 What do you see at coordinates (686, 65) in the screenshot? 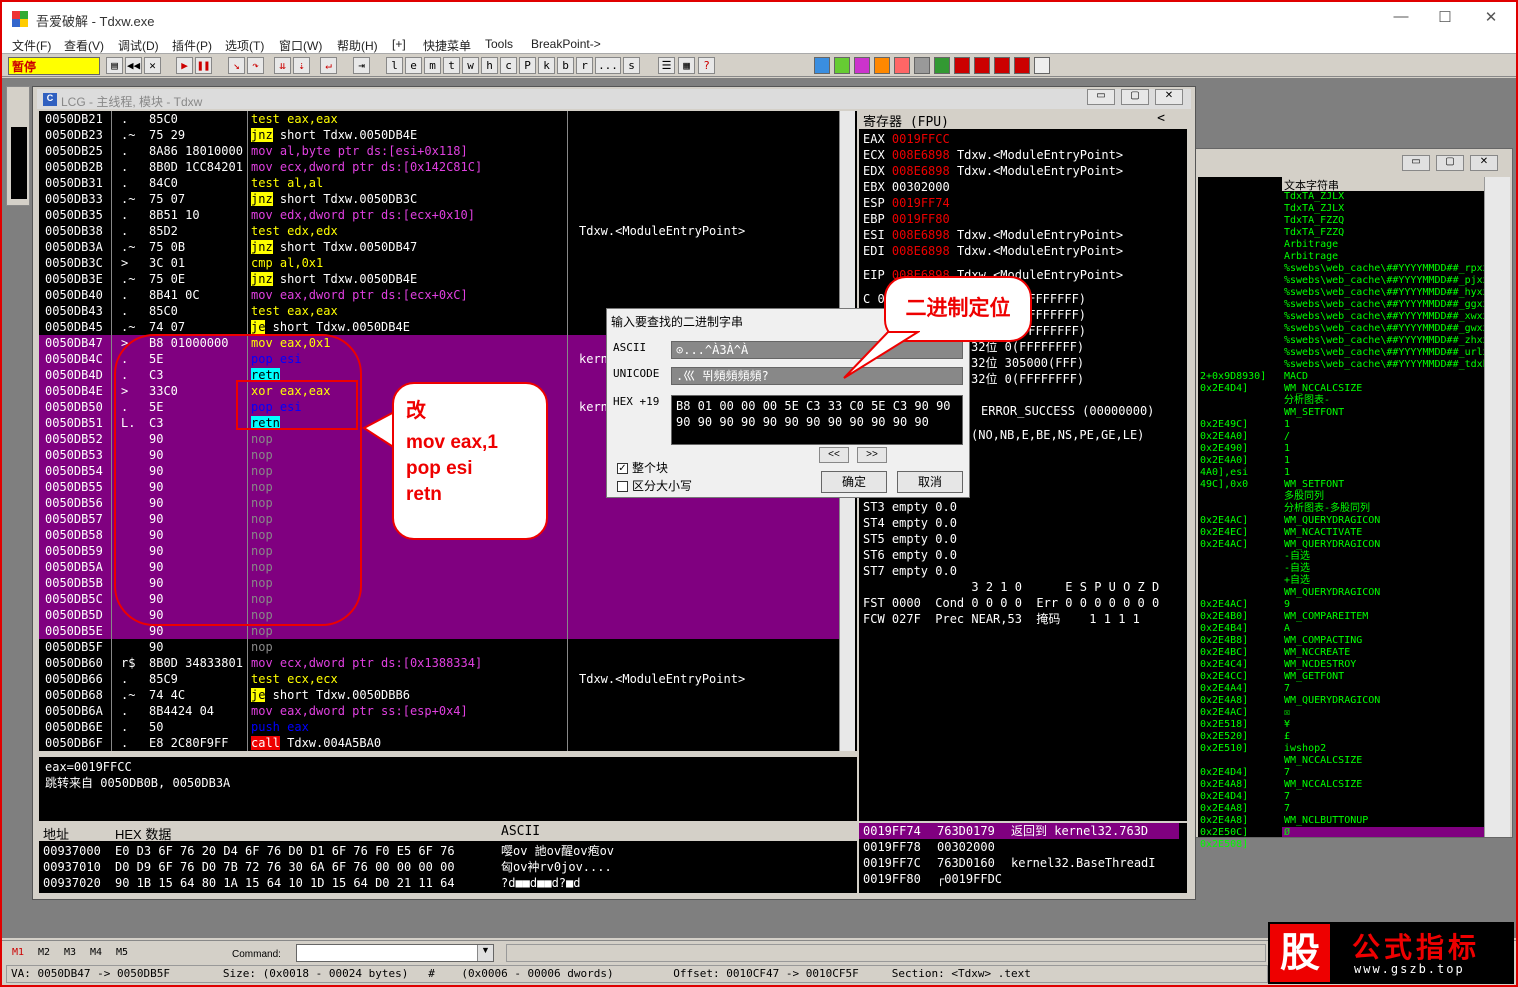
I see `grid-icon: ▦` at bounding box center [686, 65].